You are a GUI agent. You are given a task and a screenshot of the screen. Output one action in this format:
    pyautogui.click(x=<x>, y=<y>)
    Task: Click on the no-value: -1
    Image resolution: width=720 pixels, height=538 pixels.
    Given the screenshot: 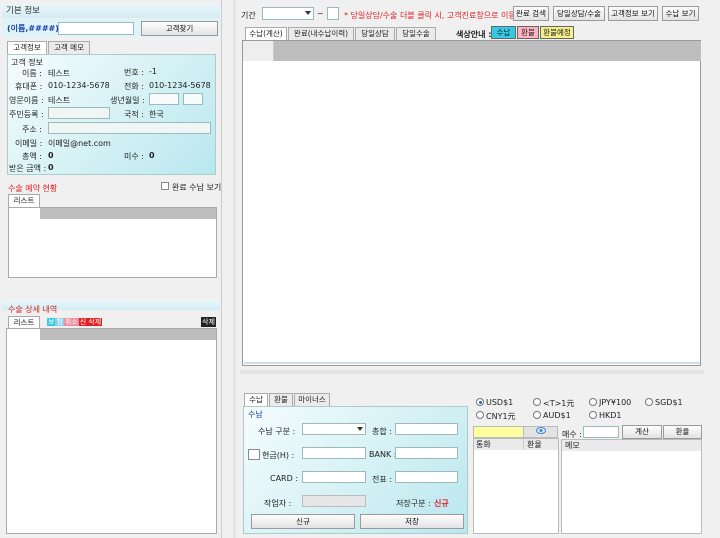 What is the action you would take?
    pyautogui.click(x=153, y=71)
    